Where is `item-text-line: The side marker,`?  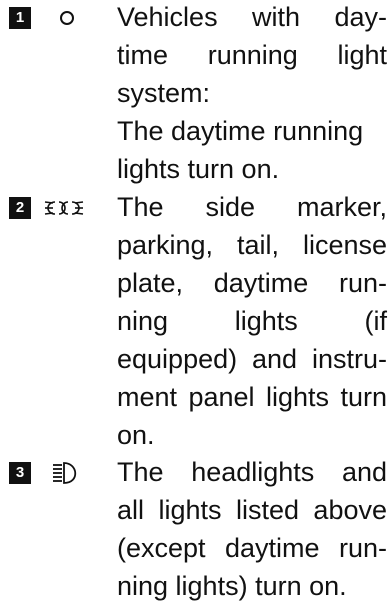
item-text-line: The side marker, is located at coordinates (252, 207).